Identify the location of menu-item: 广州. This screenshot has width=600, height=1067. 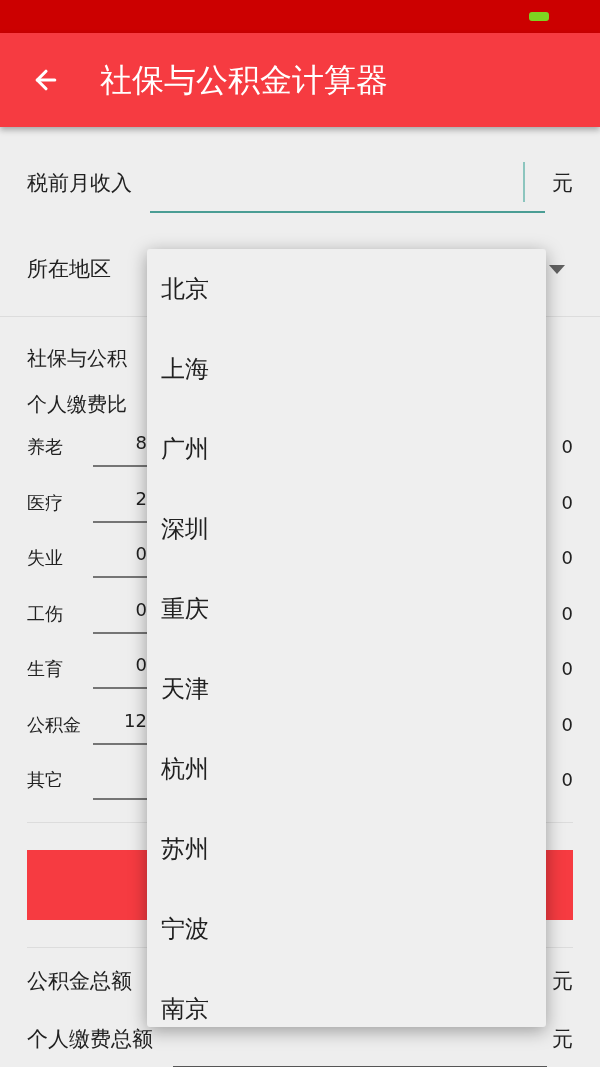
(346, 449).